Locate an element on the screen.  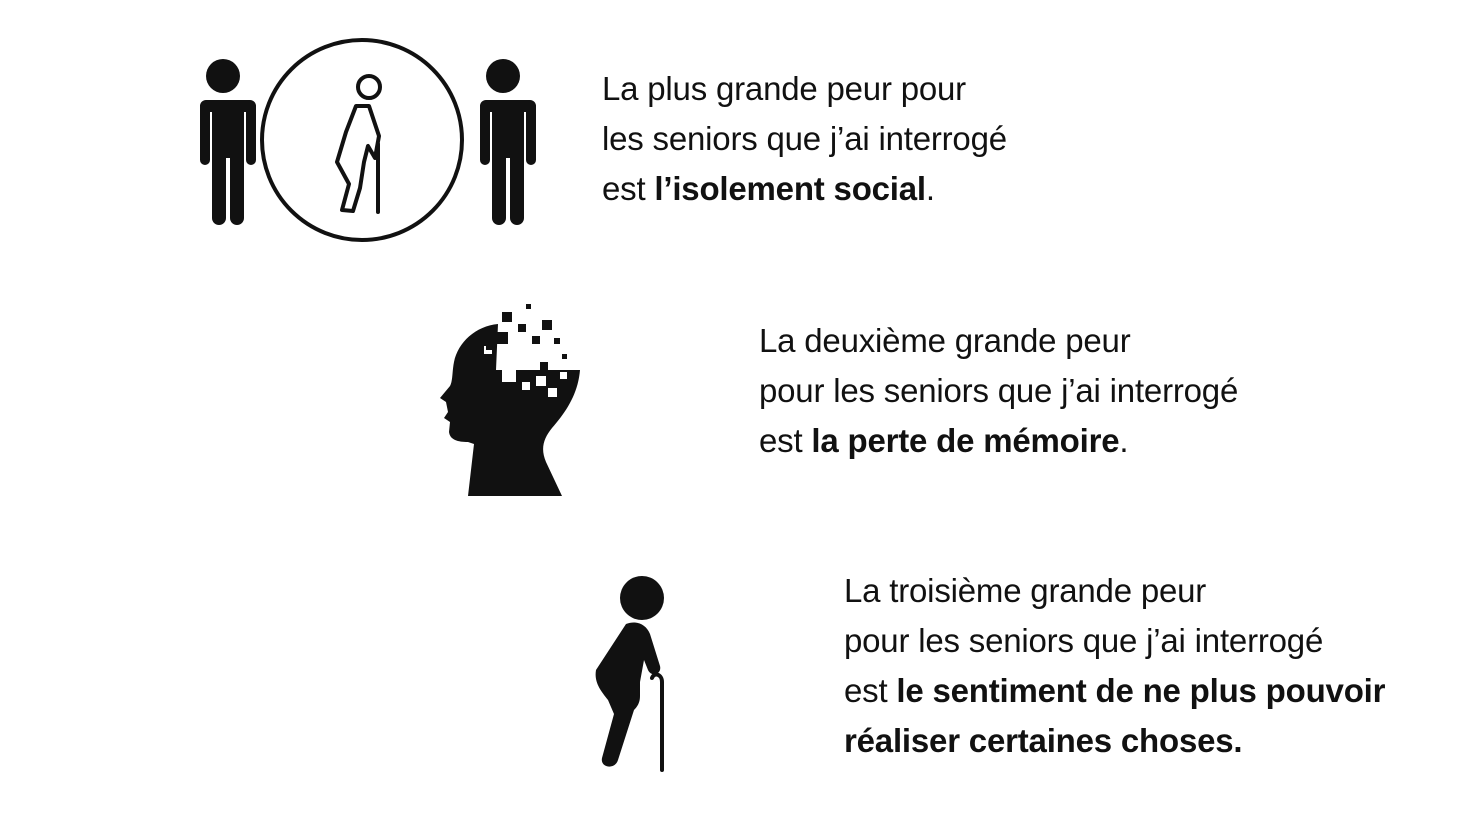
fear-2-line-3: est la perte de mémoire. is located at coordinates (944, 440).